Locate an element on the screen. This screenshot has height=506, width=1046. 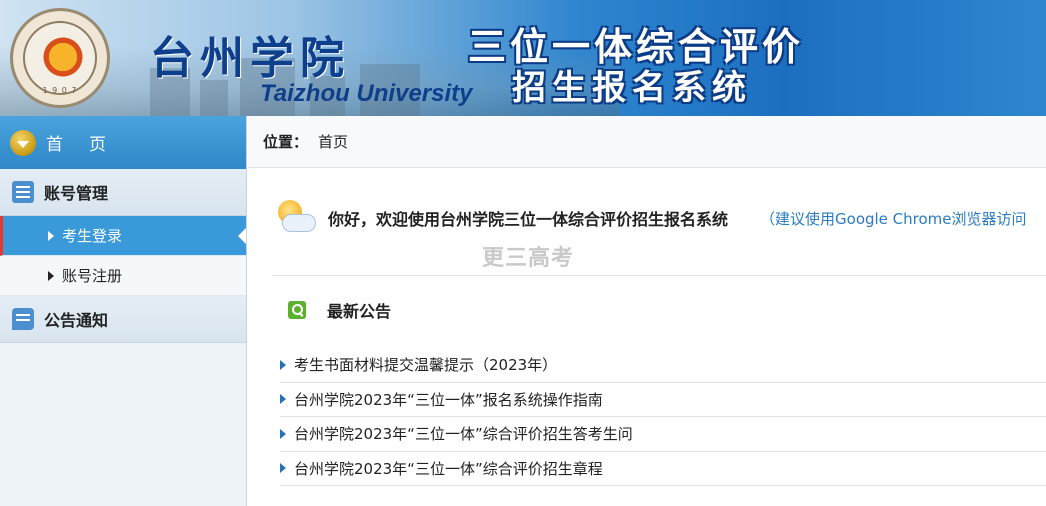
news-item: 考生书面材料提交温馨提示（2023年） is located at coordinates (663, 365).